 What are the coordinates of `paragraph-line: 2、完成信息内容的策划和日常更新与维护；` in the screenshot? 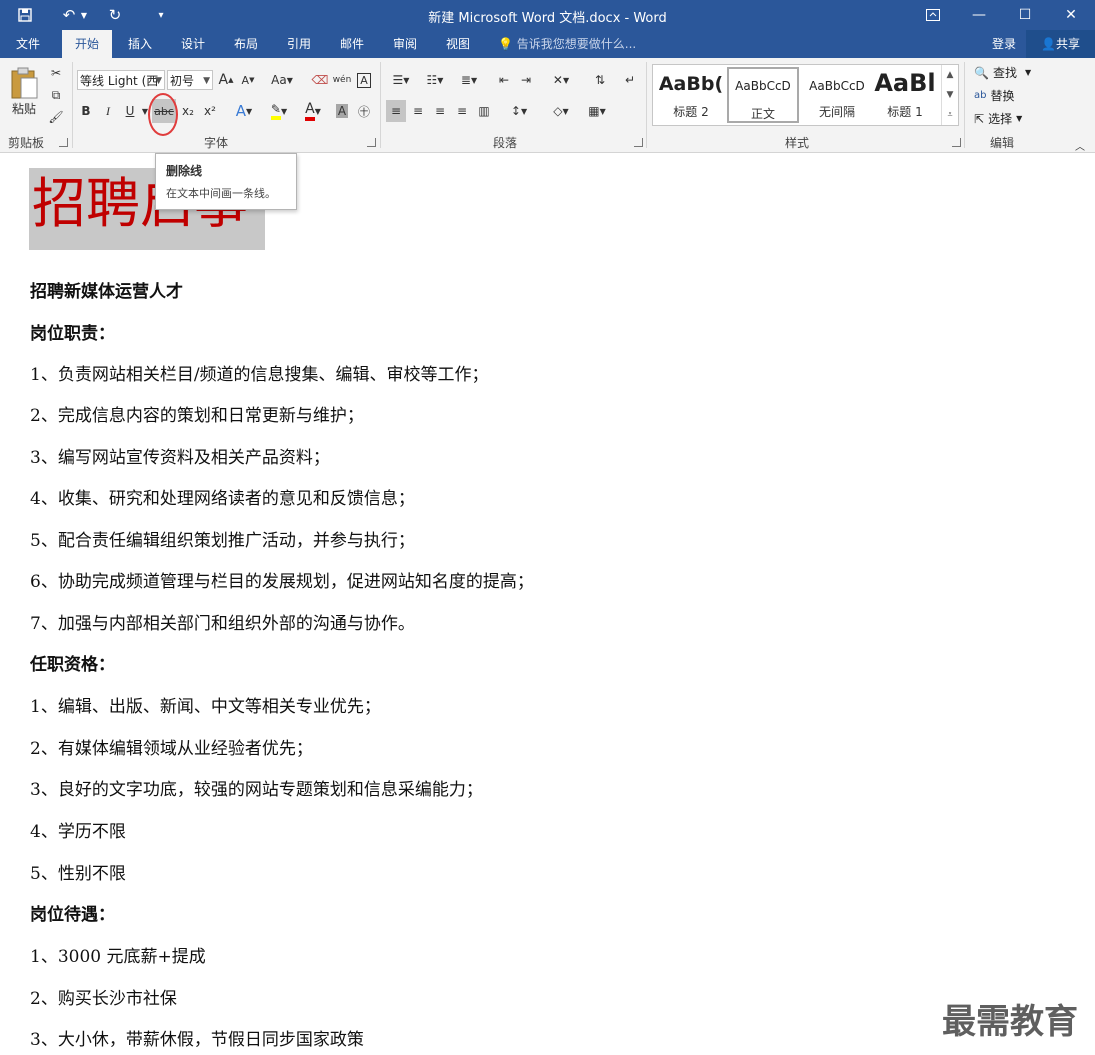 It's located at (197, 416).